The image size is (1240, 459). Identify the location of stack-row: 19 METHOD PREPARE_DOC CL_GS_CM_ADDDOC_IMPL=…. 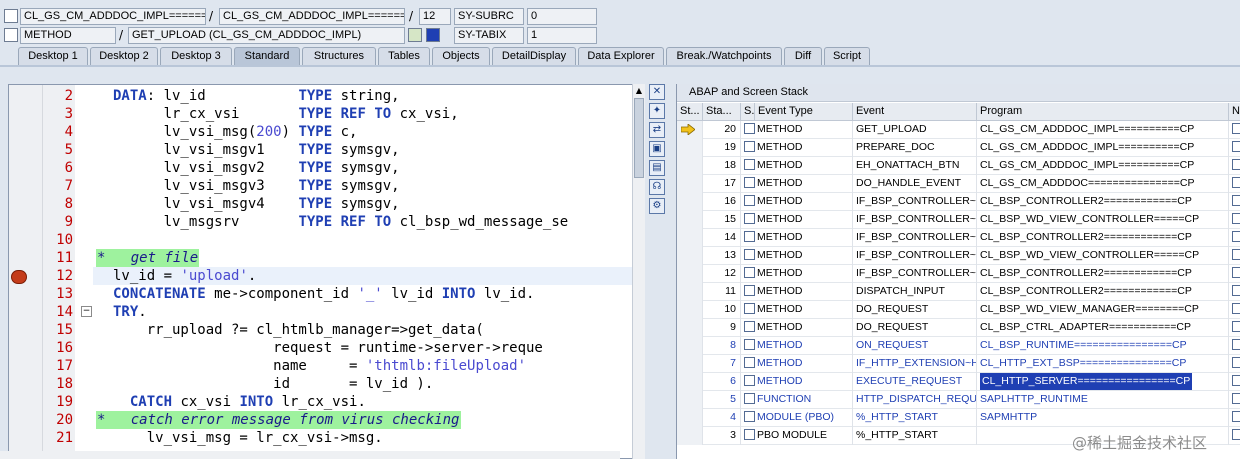
(958, 148).